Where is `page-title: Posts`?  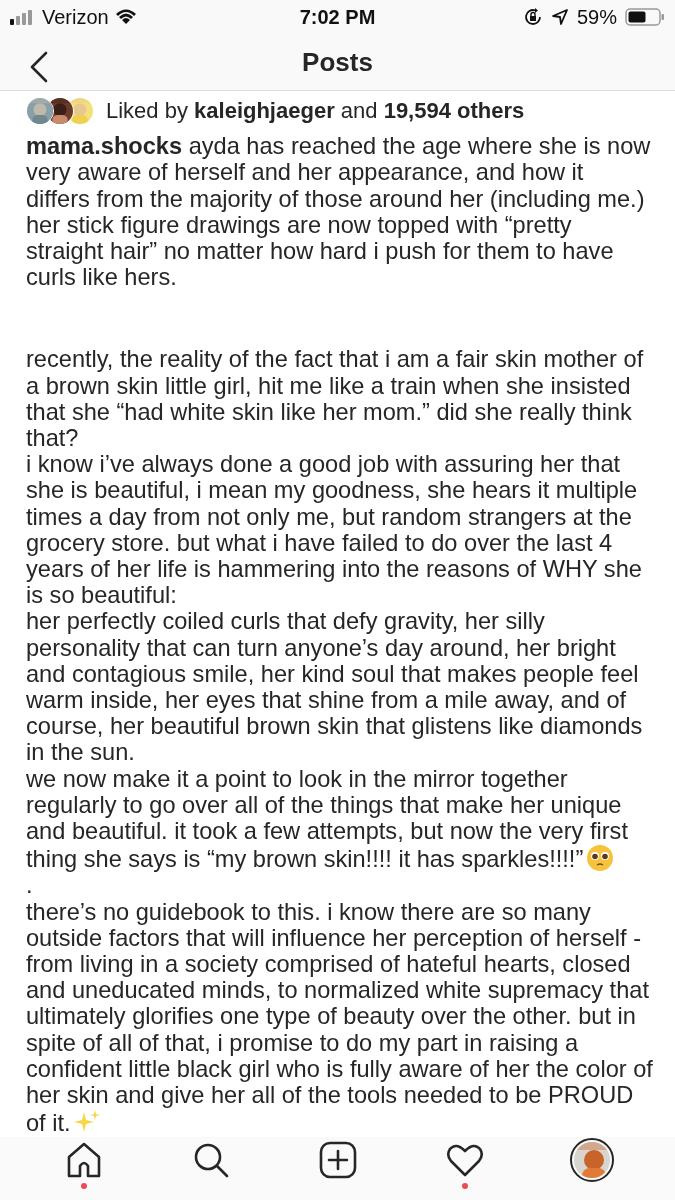 page-title: Posts is located at coordinates (337, 62).